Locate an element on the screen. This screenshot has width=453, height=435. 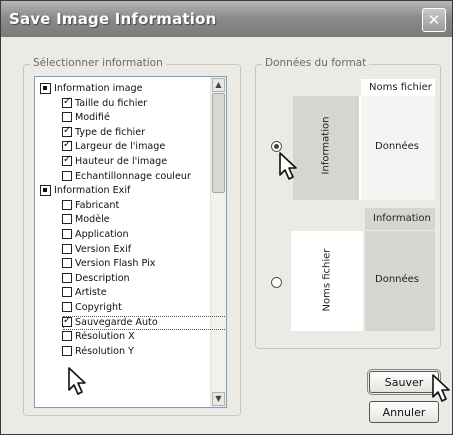
item-label: Hauteur de l'image is located at coordinates (121, 161).